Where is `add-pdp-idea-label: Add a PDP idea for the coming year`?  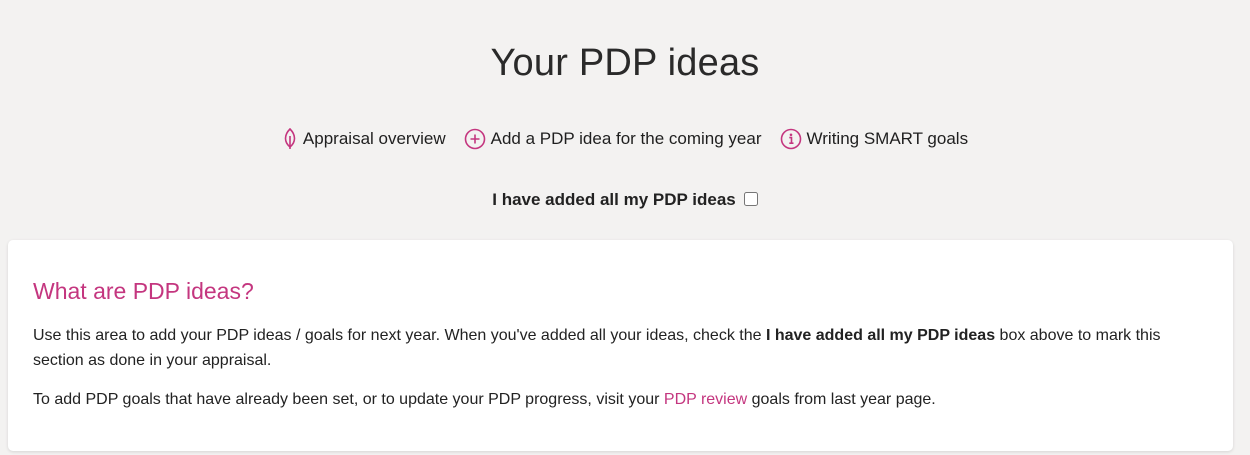
add-pdp-idea-label: Add a PDP idea for the coming year is located at coordinates (626, 138).